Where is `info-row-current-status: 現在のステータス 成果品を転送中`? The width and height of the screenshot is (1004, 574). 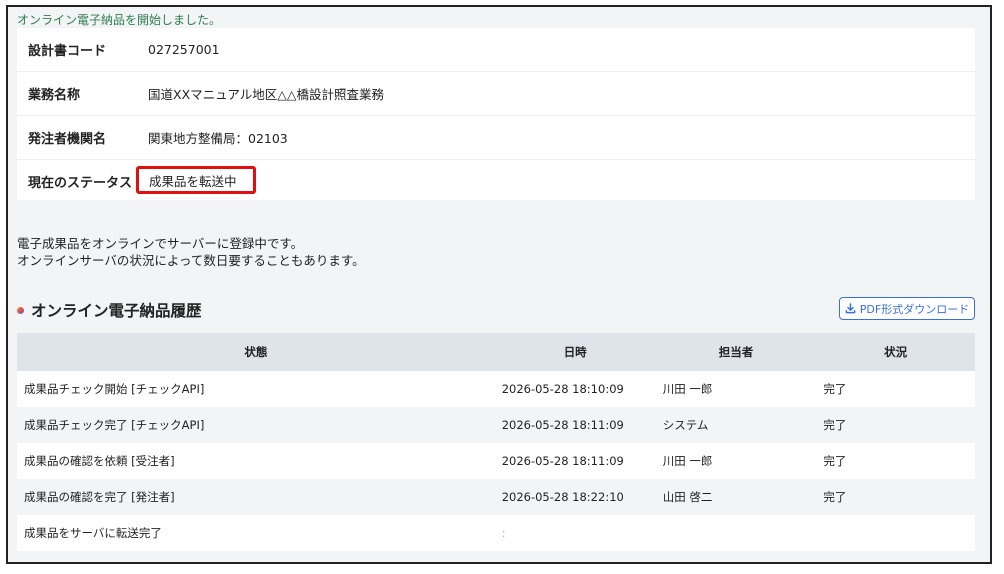
info-row-current-status: 現在のステータス 成果品を転送中 is located at coordinates (496, 181).